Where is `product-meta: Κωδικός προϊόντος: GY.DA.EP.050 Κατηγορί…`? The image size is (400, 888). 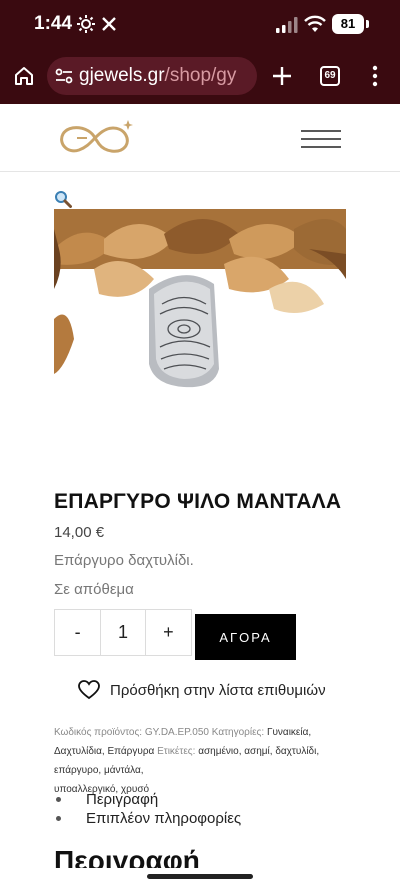 product-meta: Κωδικός προϊόντος: GY.DA.EP.050 Κατηγορί… is located at coordinates (204, 761).